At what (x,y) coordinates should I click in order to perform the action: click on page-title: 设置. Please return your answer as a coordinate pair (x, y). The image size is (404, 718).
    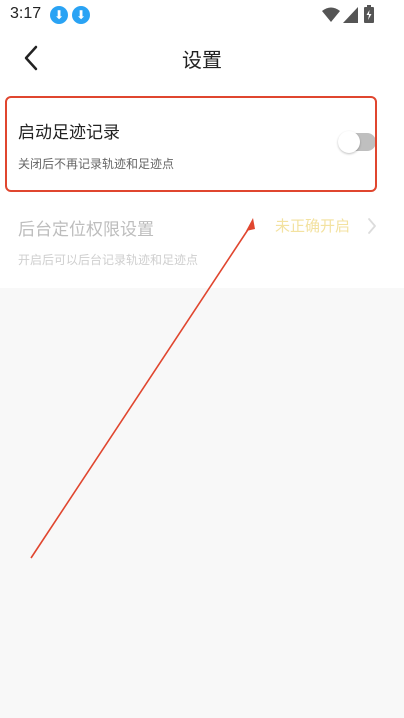
    Looking at the image, I should click on (202, 60).